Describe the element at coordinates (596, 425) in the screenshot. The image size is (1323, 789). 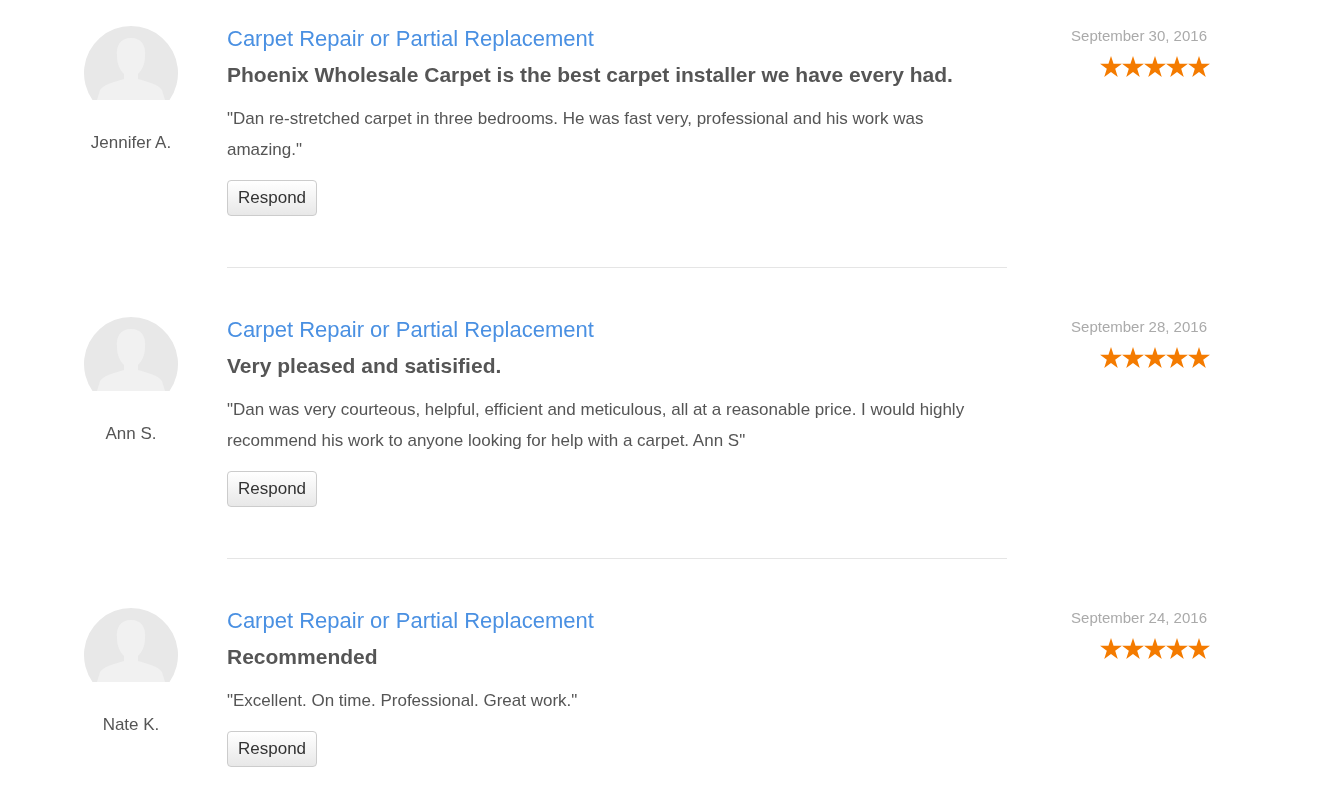
I see `review-text: "Dan was very courteous, helpful, efficient and meticulous, all at a reasonable price. I would highly recommend his work to anyone looking for help with a carpet. Ann S"` at that location.